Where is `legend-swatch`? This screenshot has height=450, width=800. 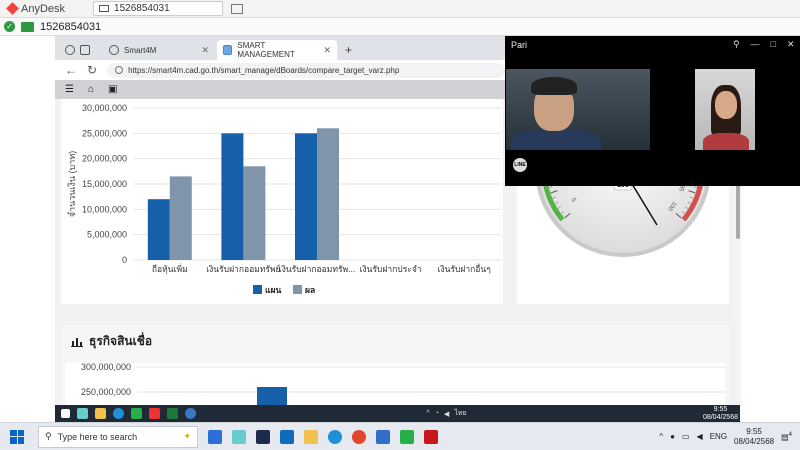
legend-swatch is located at coordinates (297, 289).